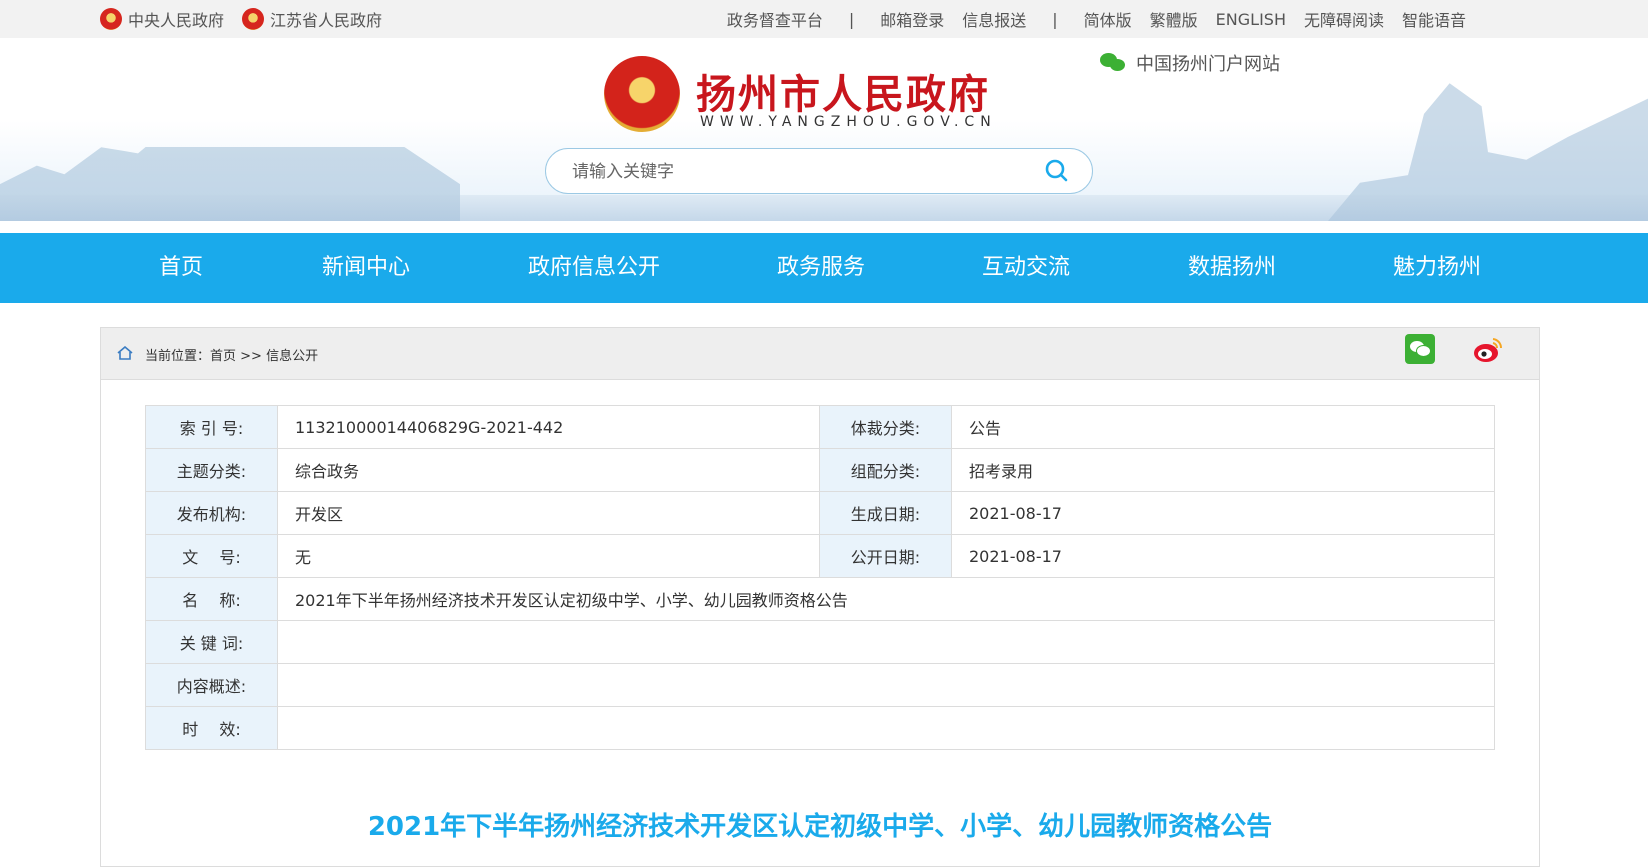 Image resolution: width=1648 pixels, height=867 pixels. I want to click on mail-login-link: 邮箱登录, so click(912, 19).